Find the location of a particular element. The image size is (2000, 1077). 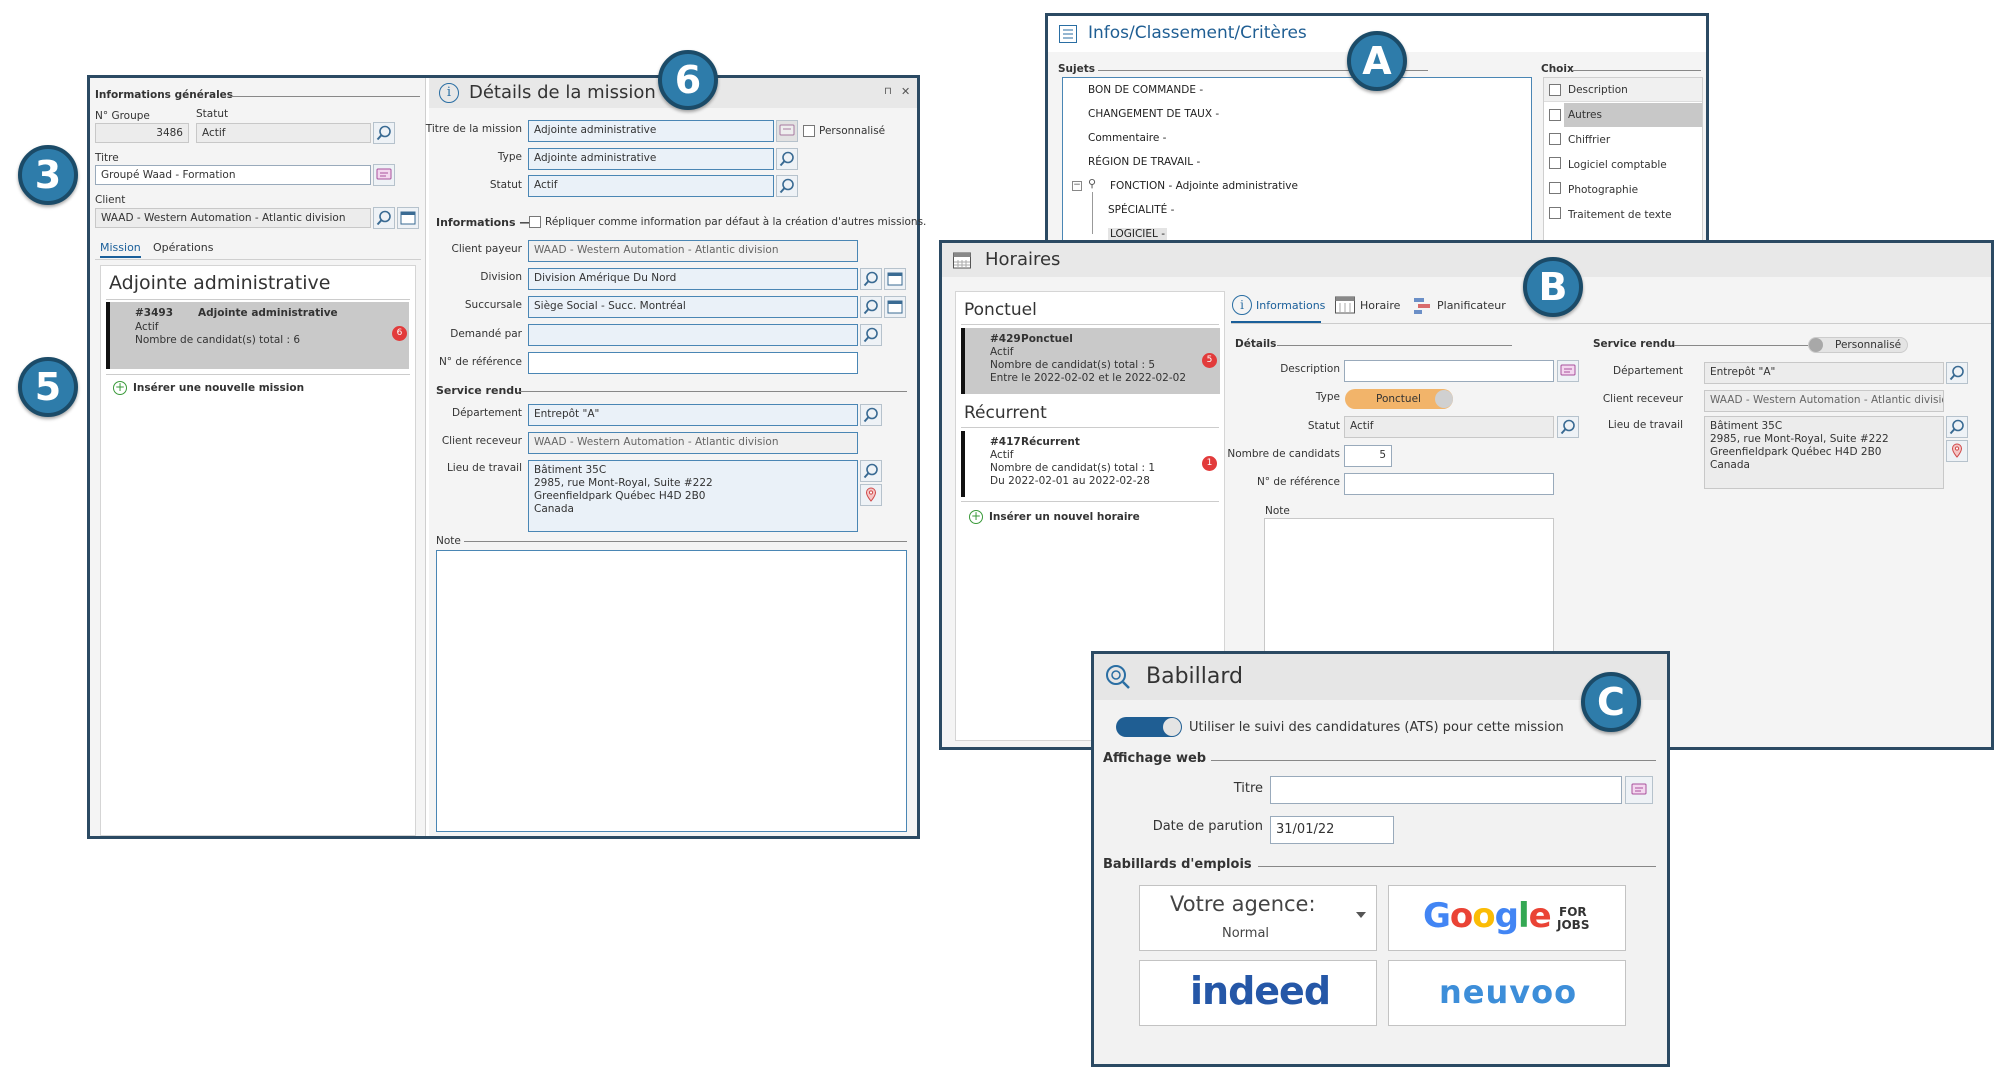

neuvoo-tile: neuvoo is located at coordinates (1507, 993).